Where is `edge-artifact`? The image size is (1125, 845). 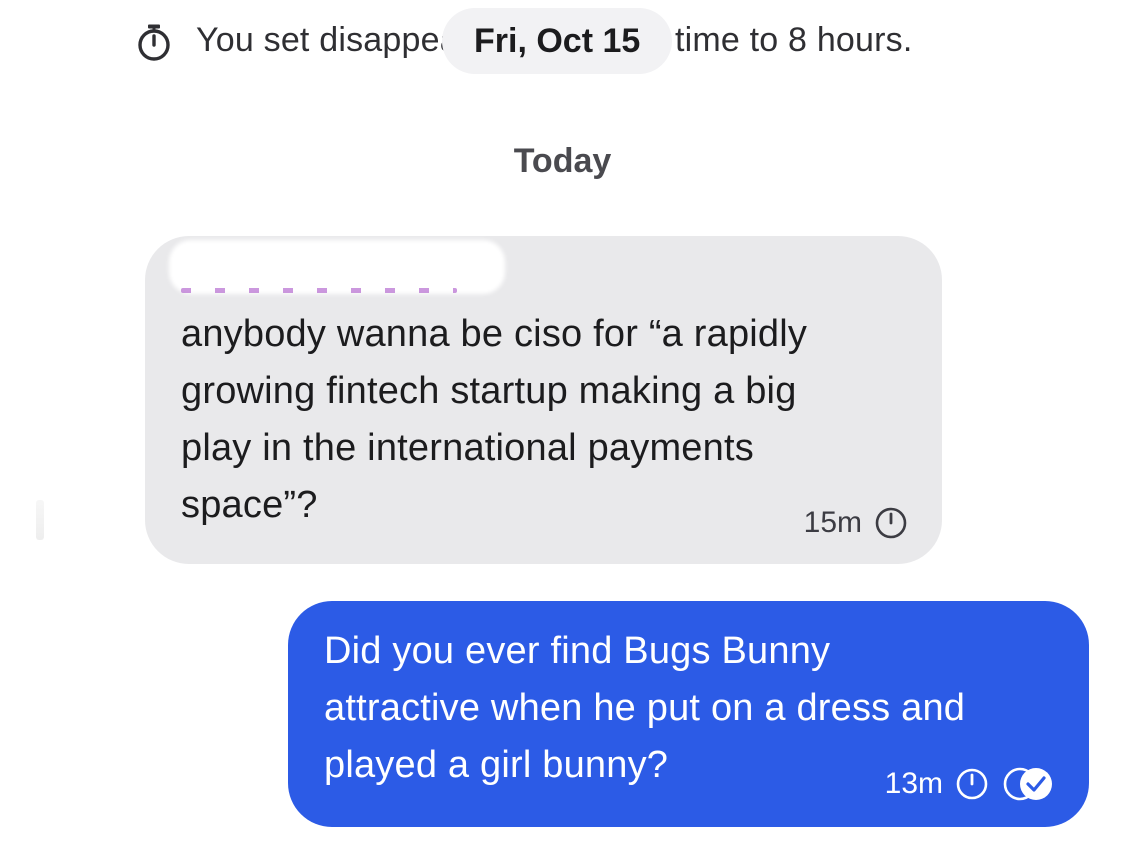 edge-artifact is located at coordinates (40, 520).